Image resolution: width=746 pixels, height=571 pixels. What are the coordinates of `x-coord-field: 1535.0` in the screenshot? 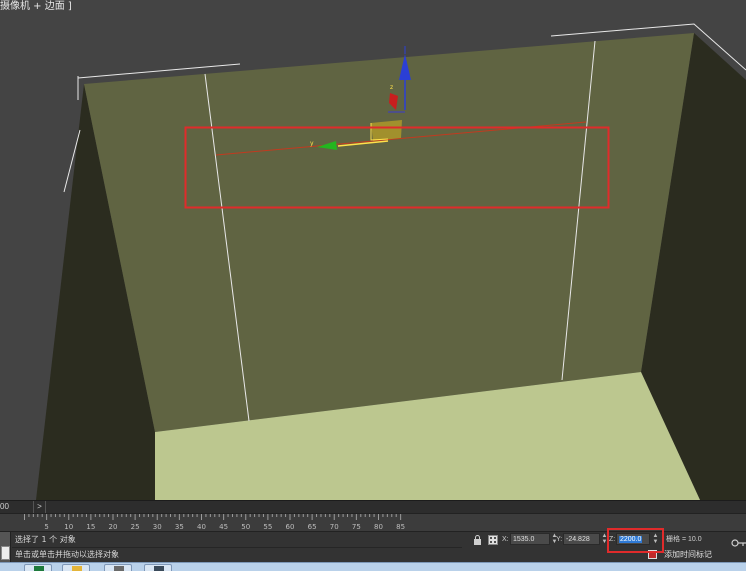 It's located at (530, 539).